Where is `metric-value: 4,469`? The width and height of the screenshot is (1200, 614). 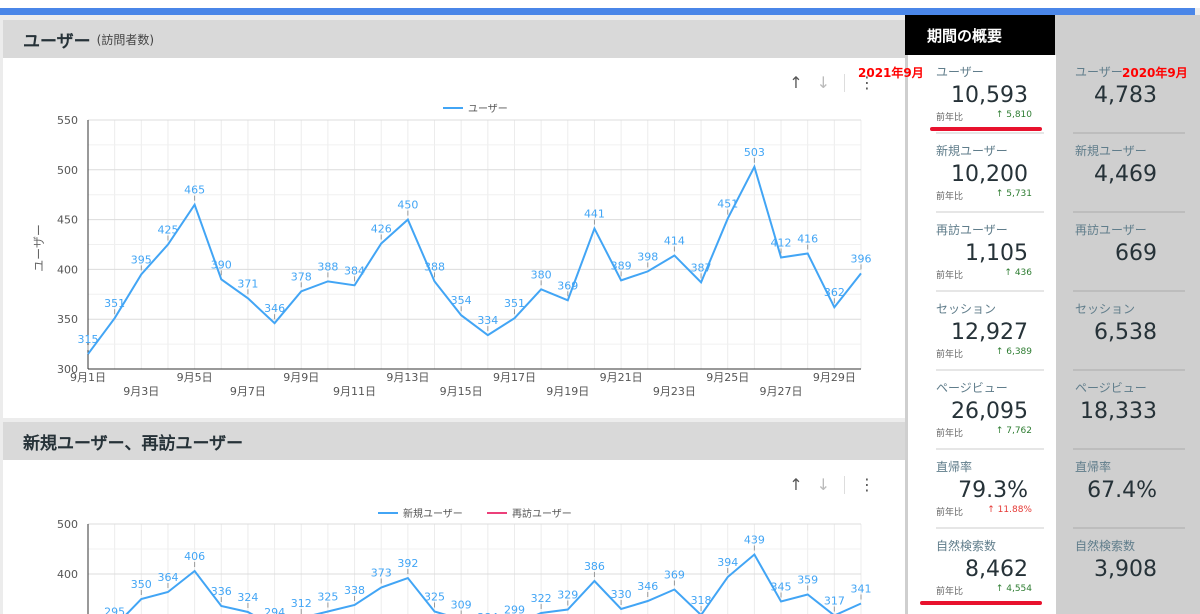
metric-value: 4,469 is located at coordinates (1125, 174).